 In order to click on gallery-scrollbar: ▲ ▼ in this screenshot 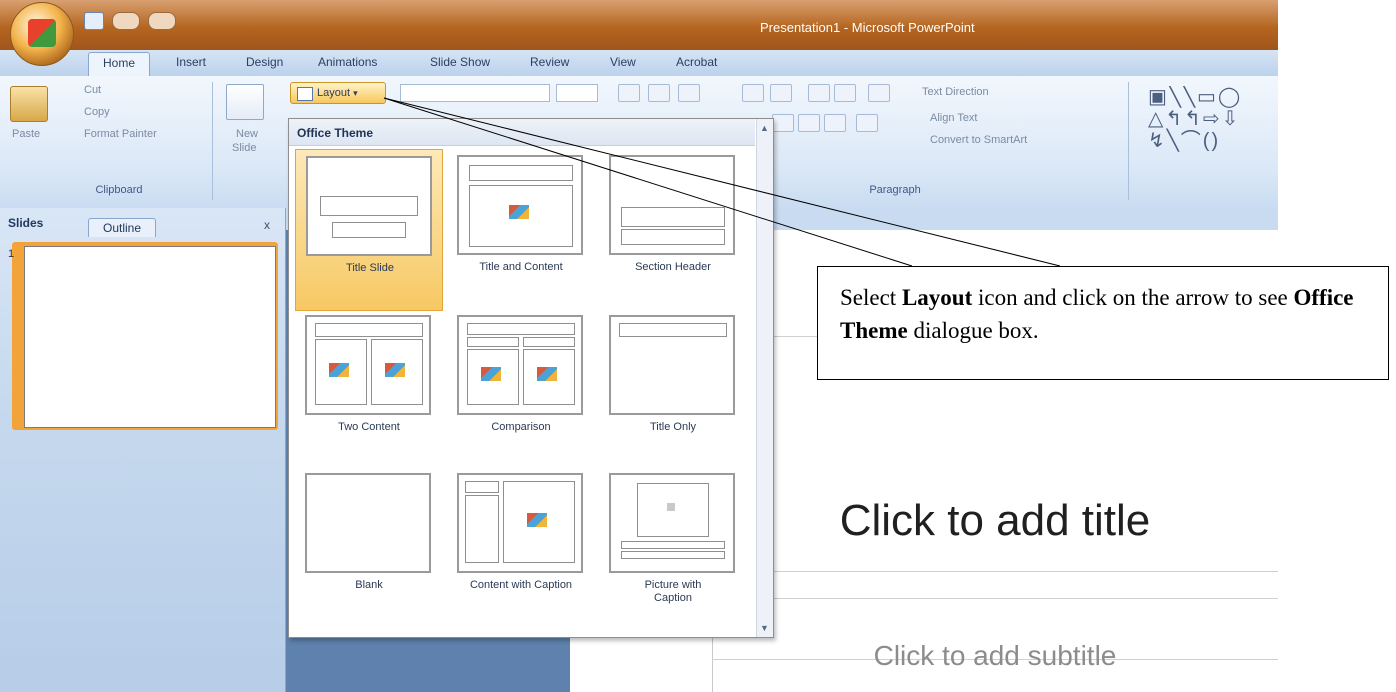, I will do `click(764, 378)`.